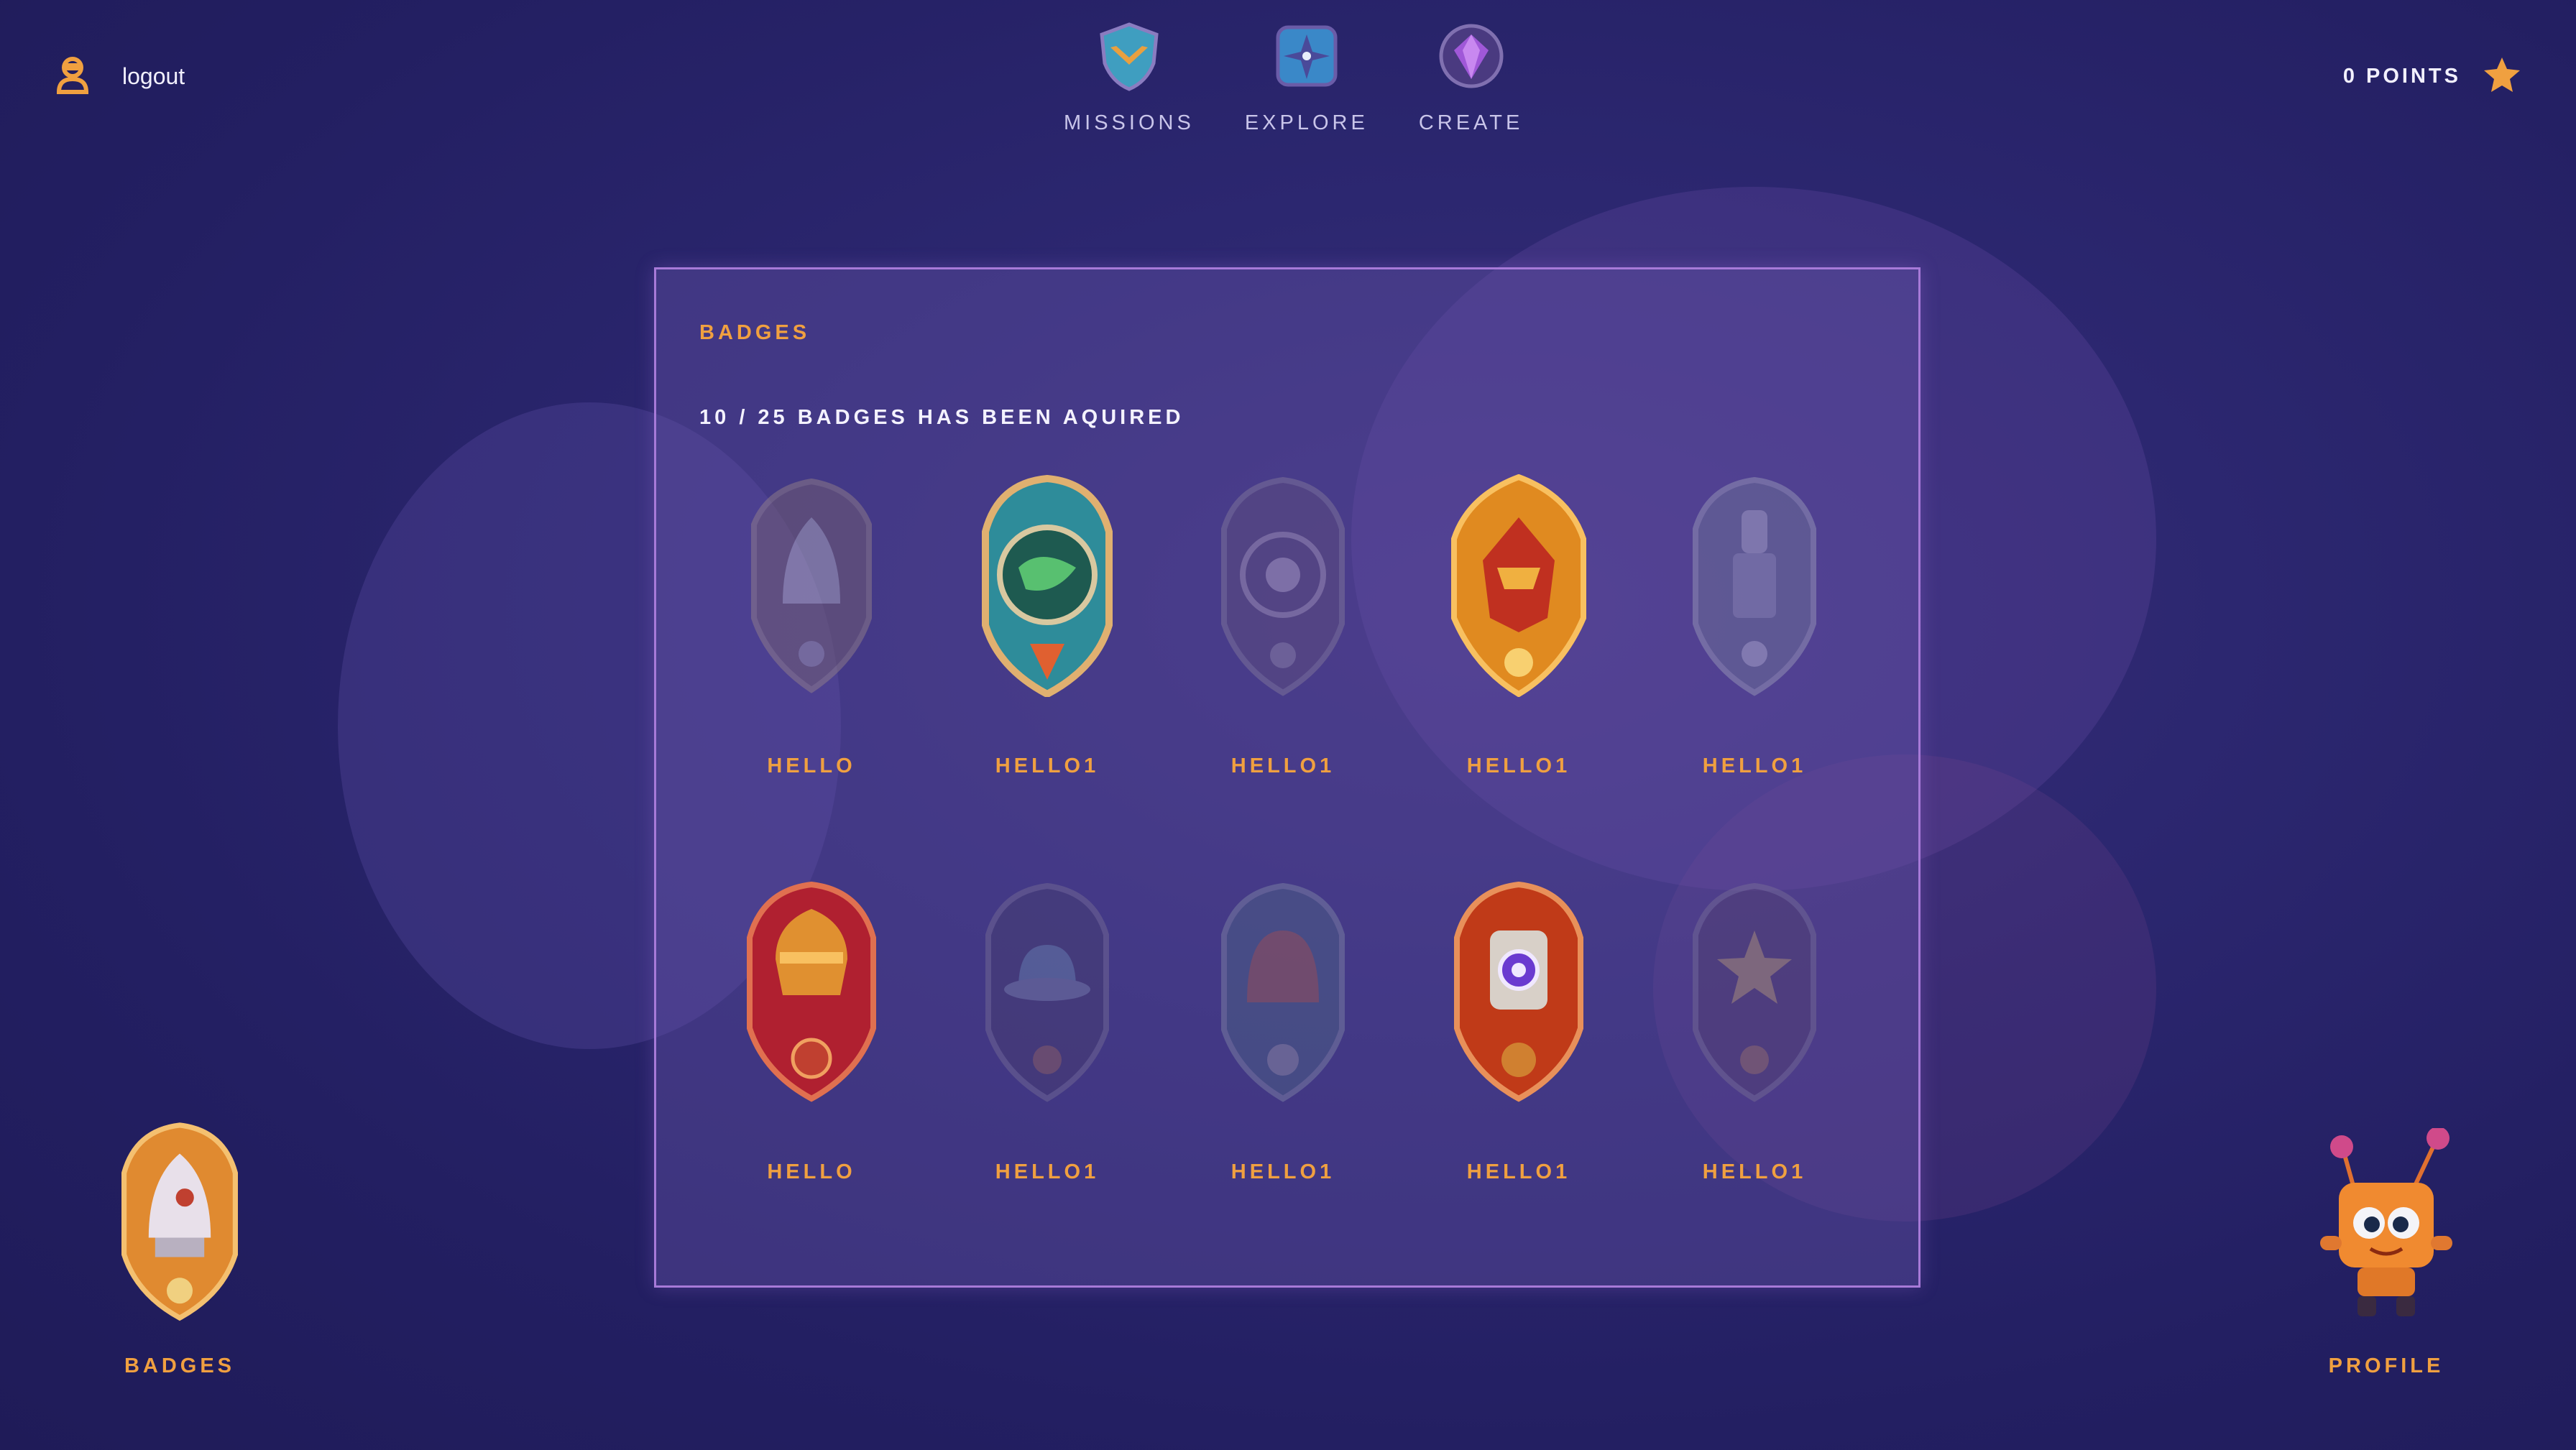 Image resolution: width=2576 pixels, height=1450 pixels. Describe the element at coordinates (1754, 585) in the screenshot. I see `tower-badge-icon` at that location.